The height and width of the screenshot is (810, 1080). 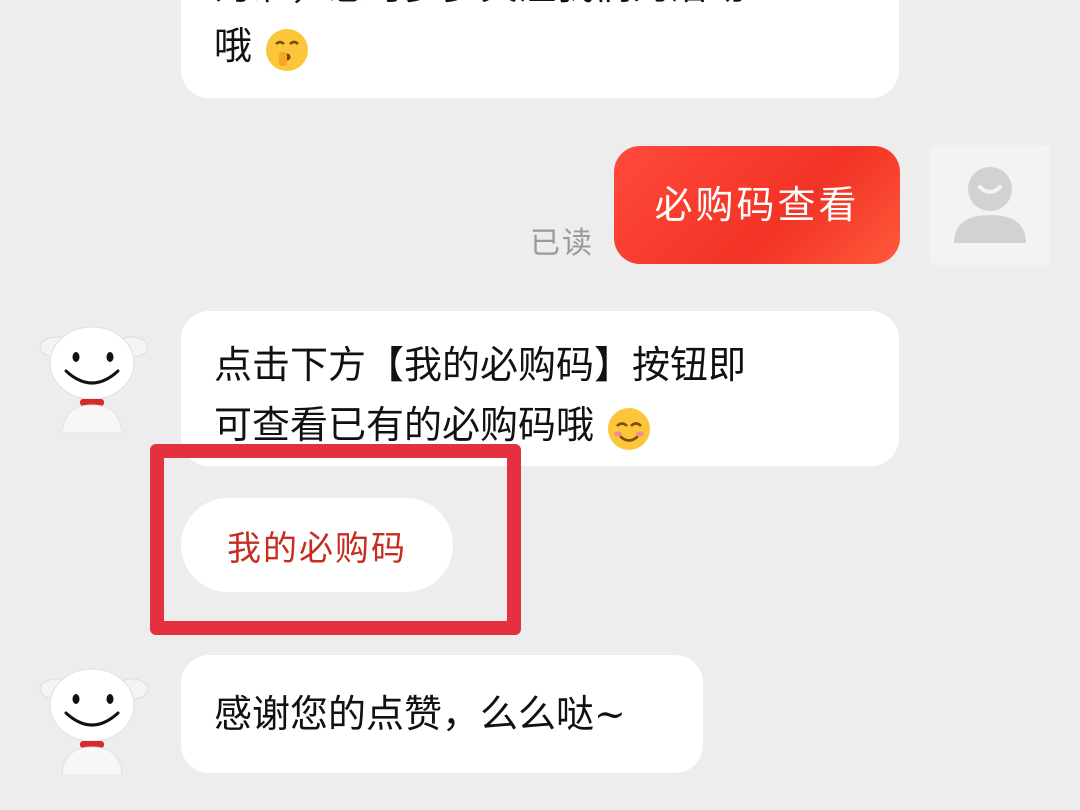 I want to click on my-purchase-code-button: 我的必购码, so click(x=317, y=545).